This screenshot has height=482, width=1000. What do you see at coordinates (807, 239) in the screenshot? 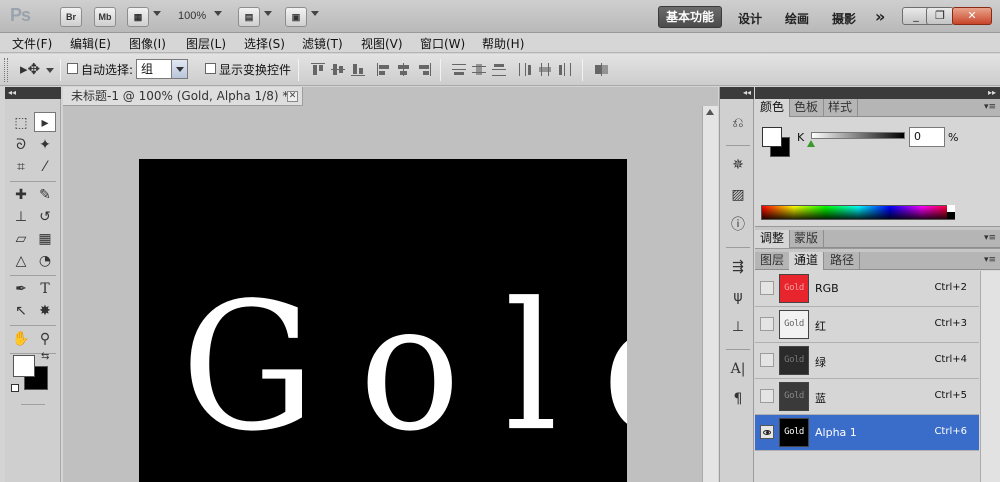
I see `tab-masks: 蒙版` at bounding box center [807, 239].